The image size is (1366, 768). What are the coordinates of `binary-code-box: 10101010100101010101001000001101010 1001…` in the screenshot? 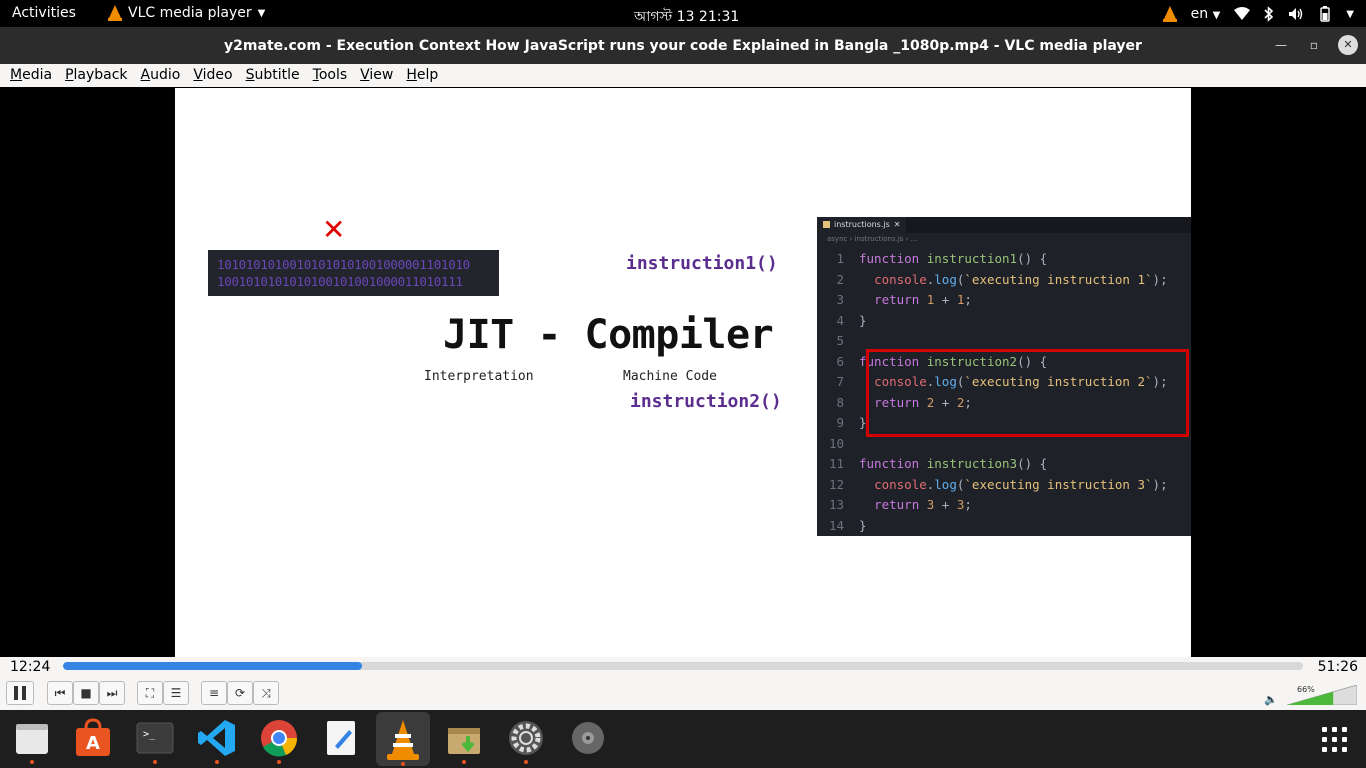 It's located at (353, 273).